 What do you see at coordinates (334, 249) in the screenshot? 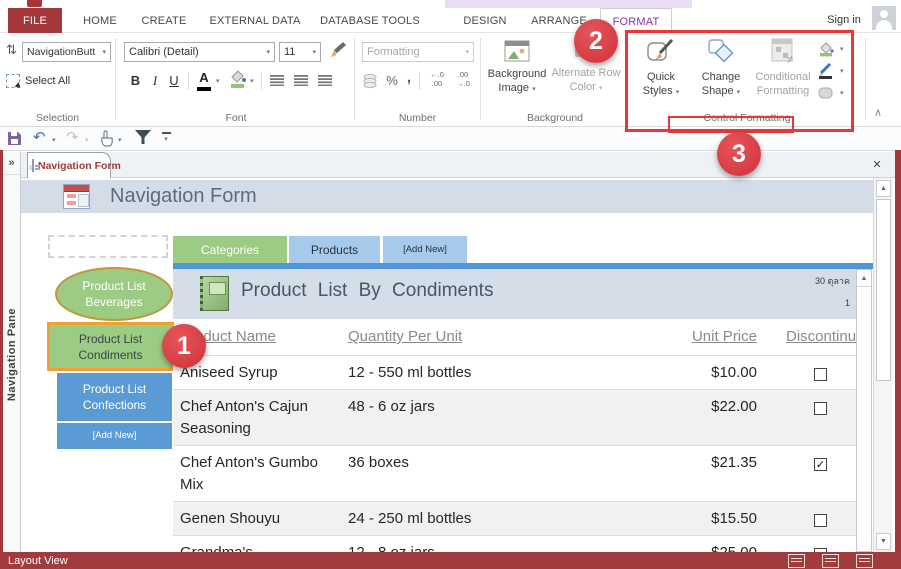
I see `form-tab-products: Products` at bounding box center [334, 249].